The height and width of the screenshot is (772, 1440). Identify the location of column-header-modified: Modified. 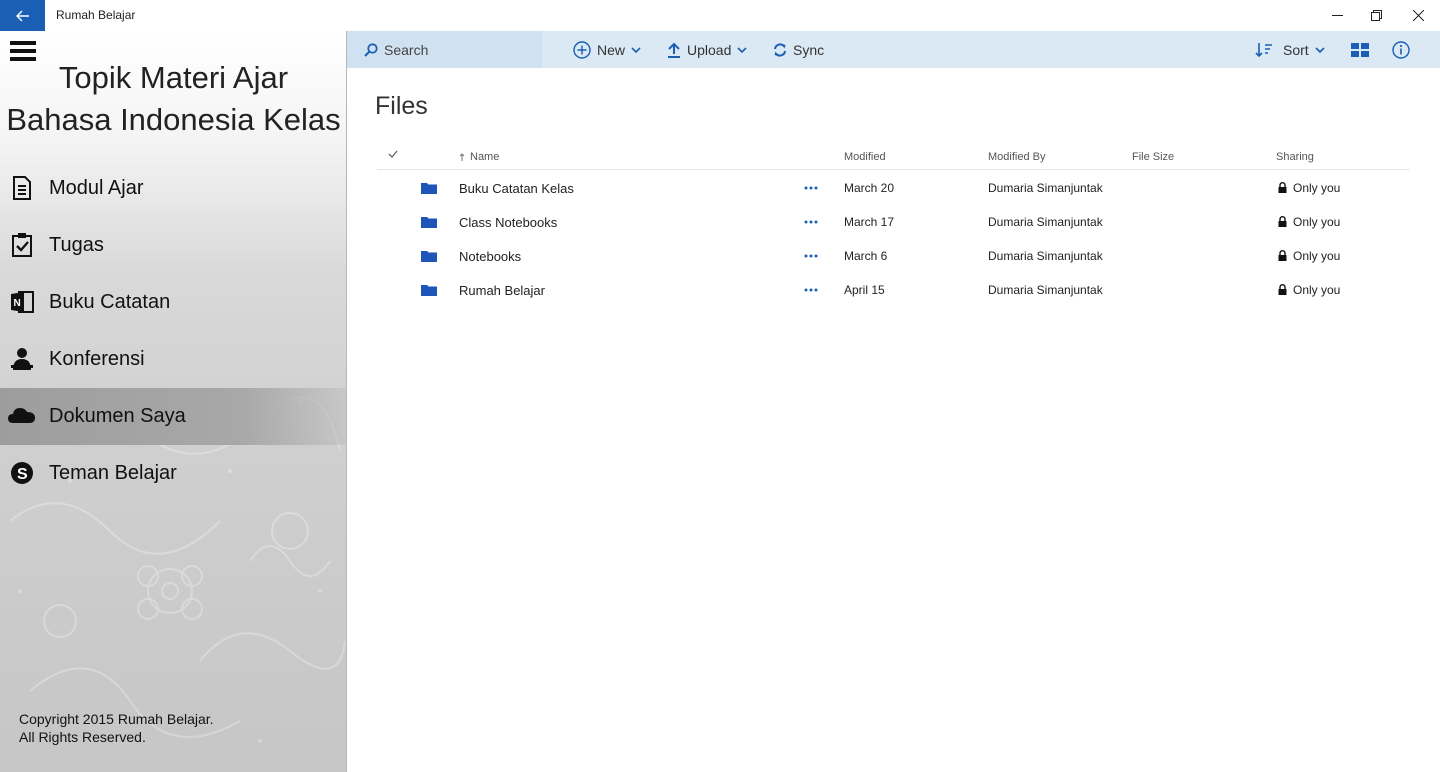
(865, 157).